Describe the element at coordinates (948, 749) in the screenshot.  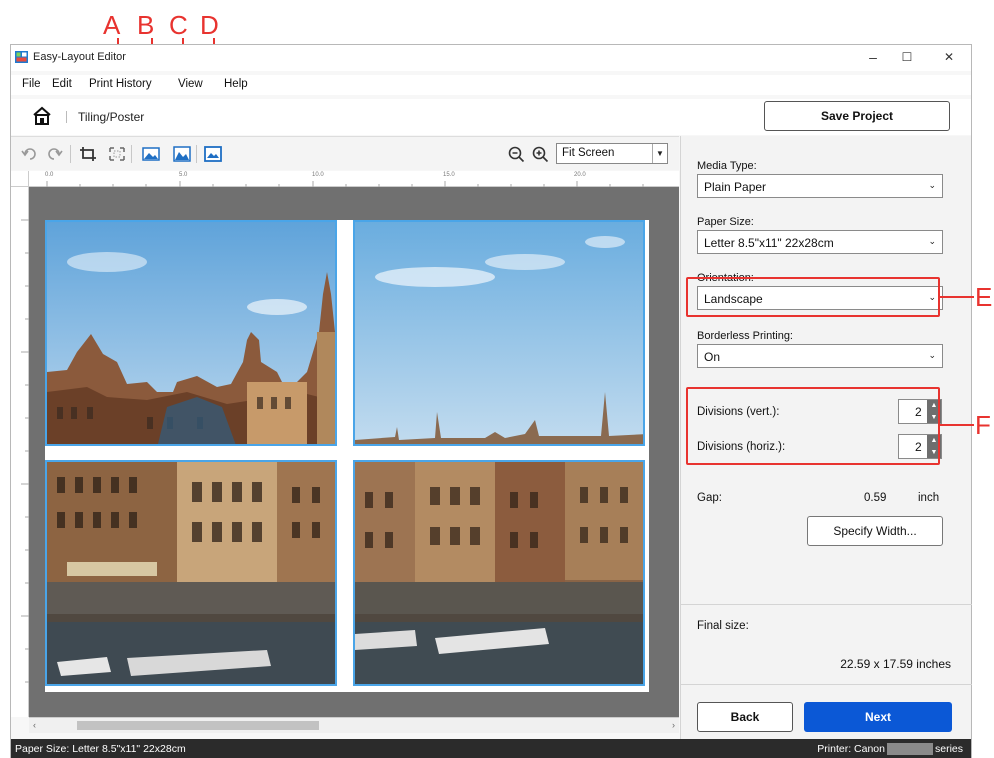
I see `status-printer-suffix: series` at that location.